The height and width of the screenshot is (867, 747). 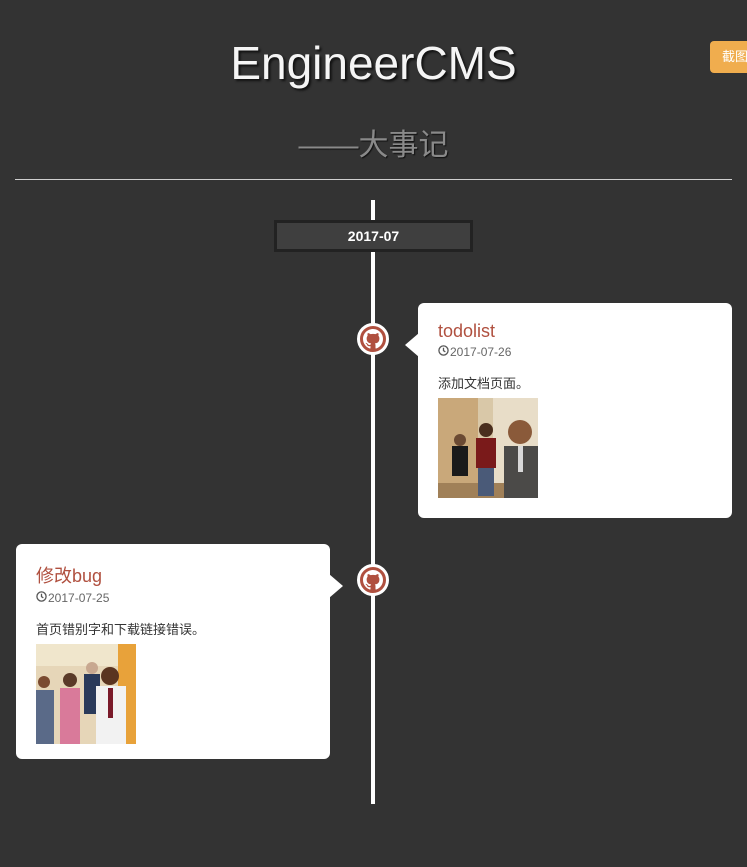 I want to click on page-subtitle: ——大事记, so click(x=373, y=145).